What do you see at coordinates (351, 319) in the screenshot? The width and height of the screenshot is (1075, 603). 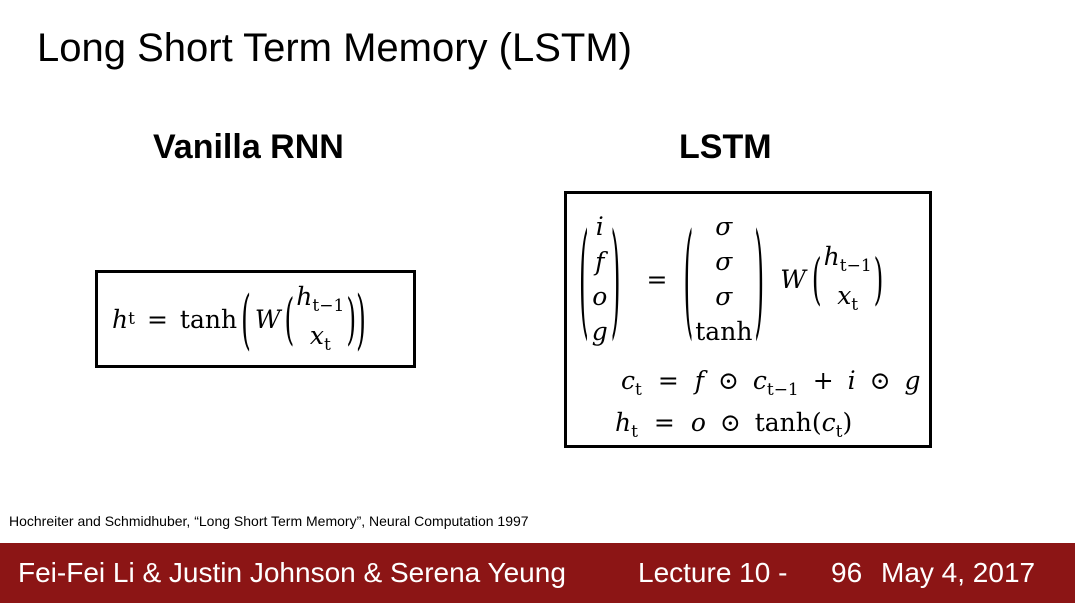 I see `rnn-paren-close-inner: )` at bounding box center [351, 319].